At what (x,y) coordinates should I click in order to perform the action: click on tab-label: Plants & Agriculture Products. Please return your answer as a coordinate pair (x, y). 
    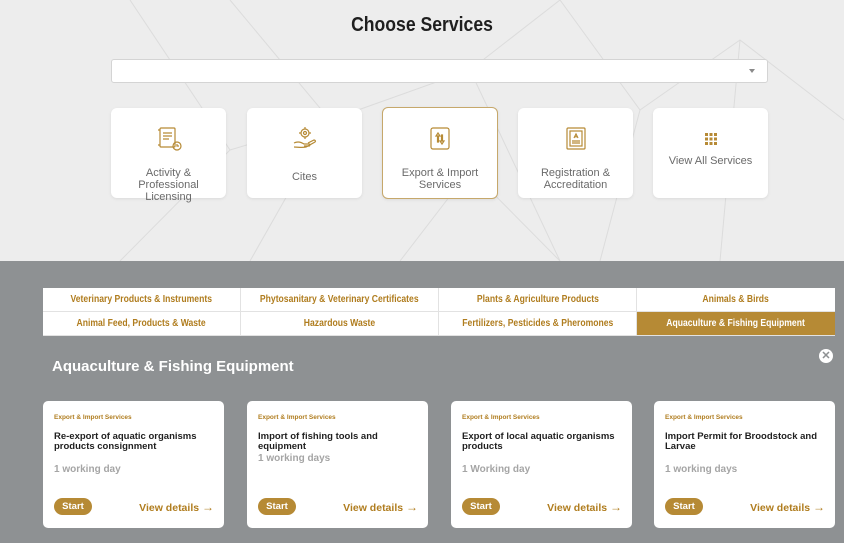
    Looking at the image, I should click on (537, 299).